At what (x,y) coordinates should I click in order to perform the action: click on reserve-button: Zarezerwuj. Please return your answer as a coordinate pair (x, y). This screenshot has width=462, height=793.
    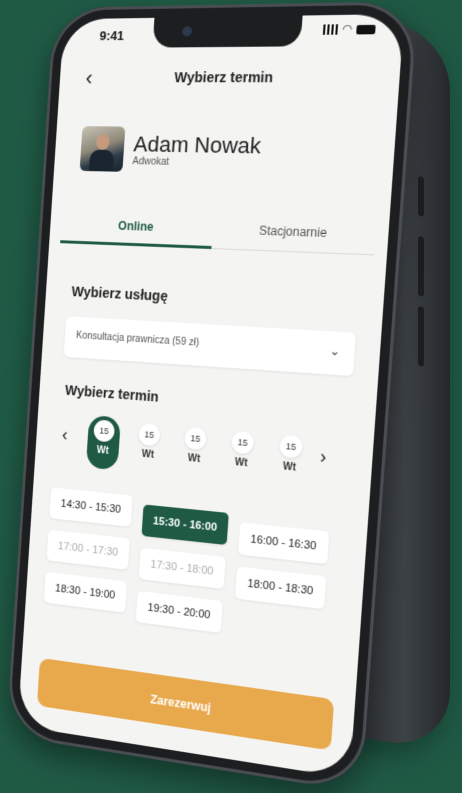
    Looking at the image, I should click on (185, 704).